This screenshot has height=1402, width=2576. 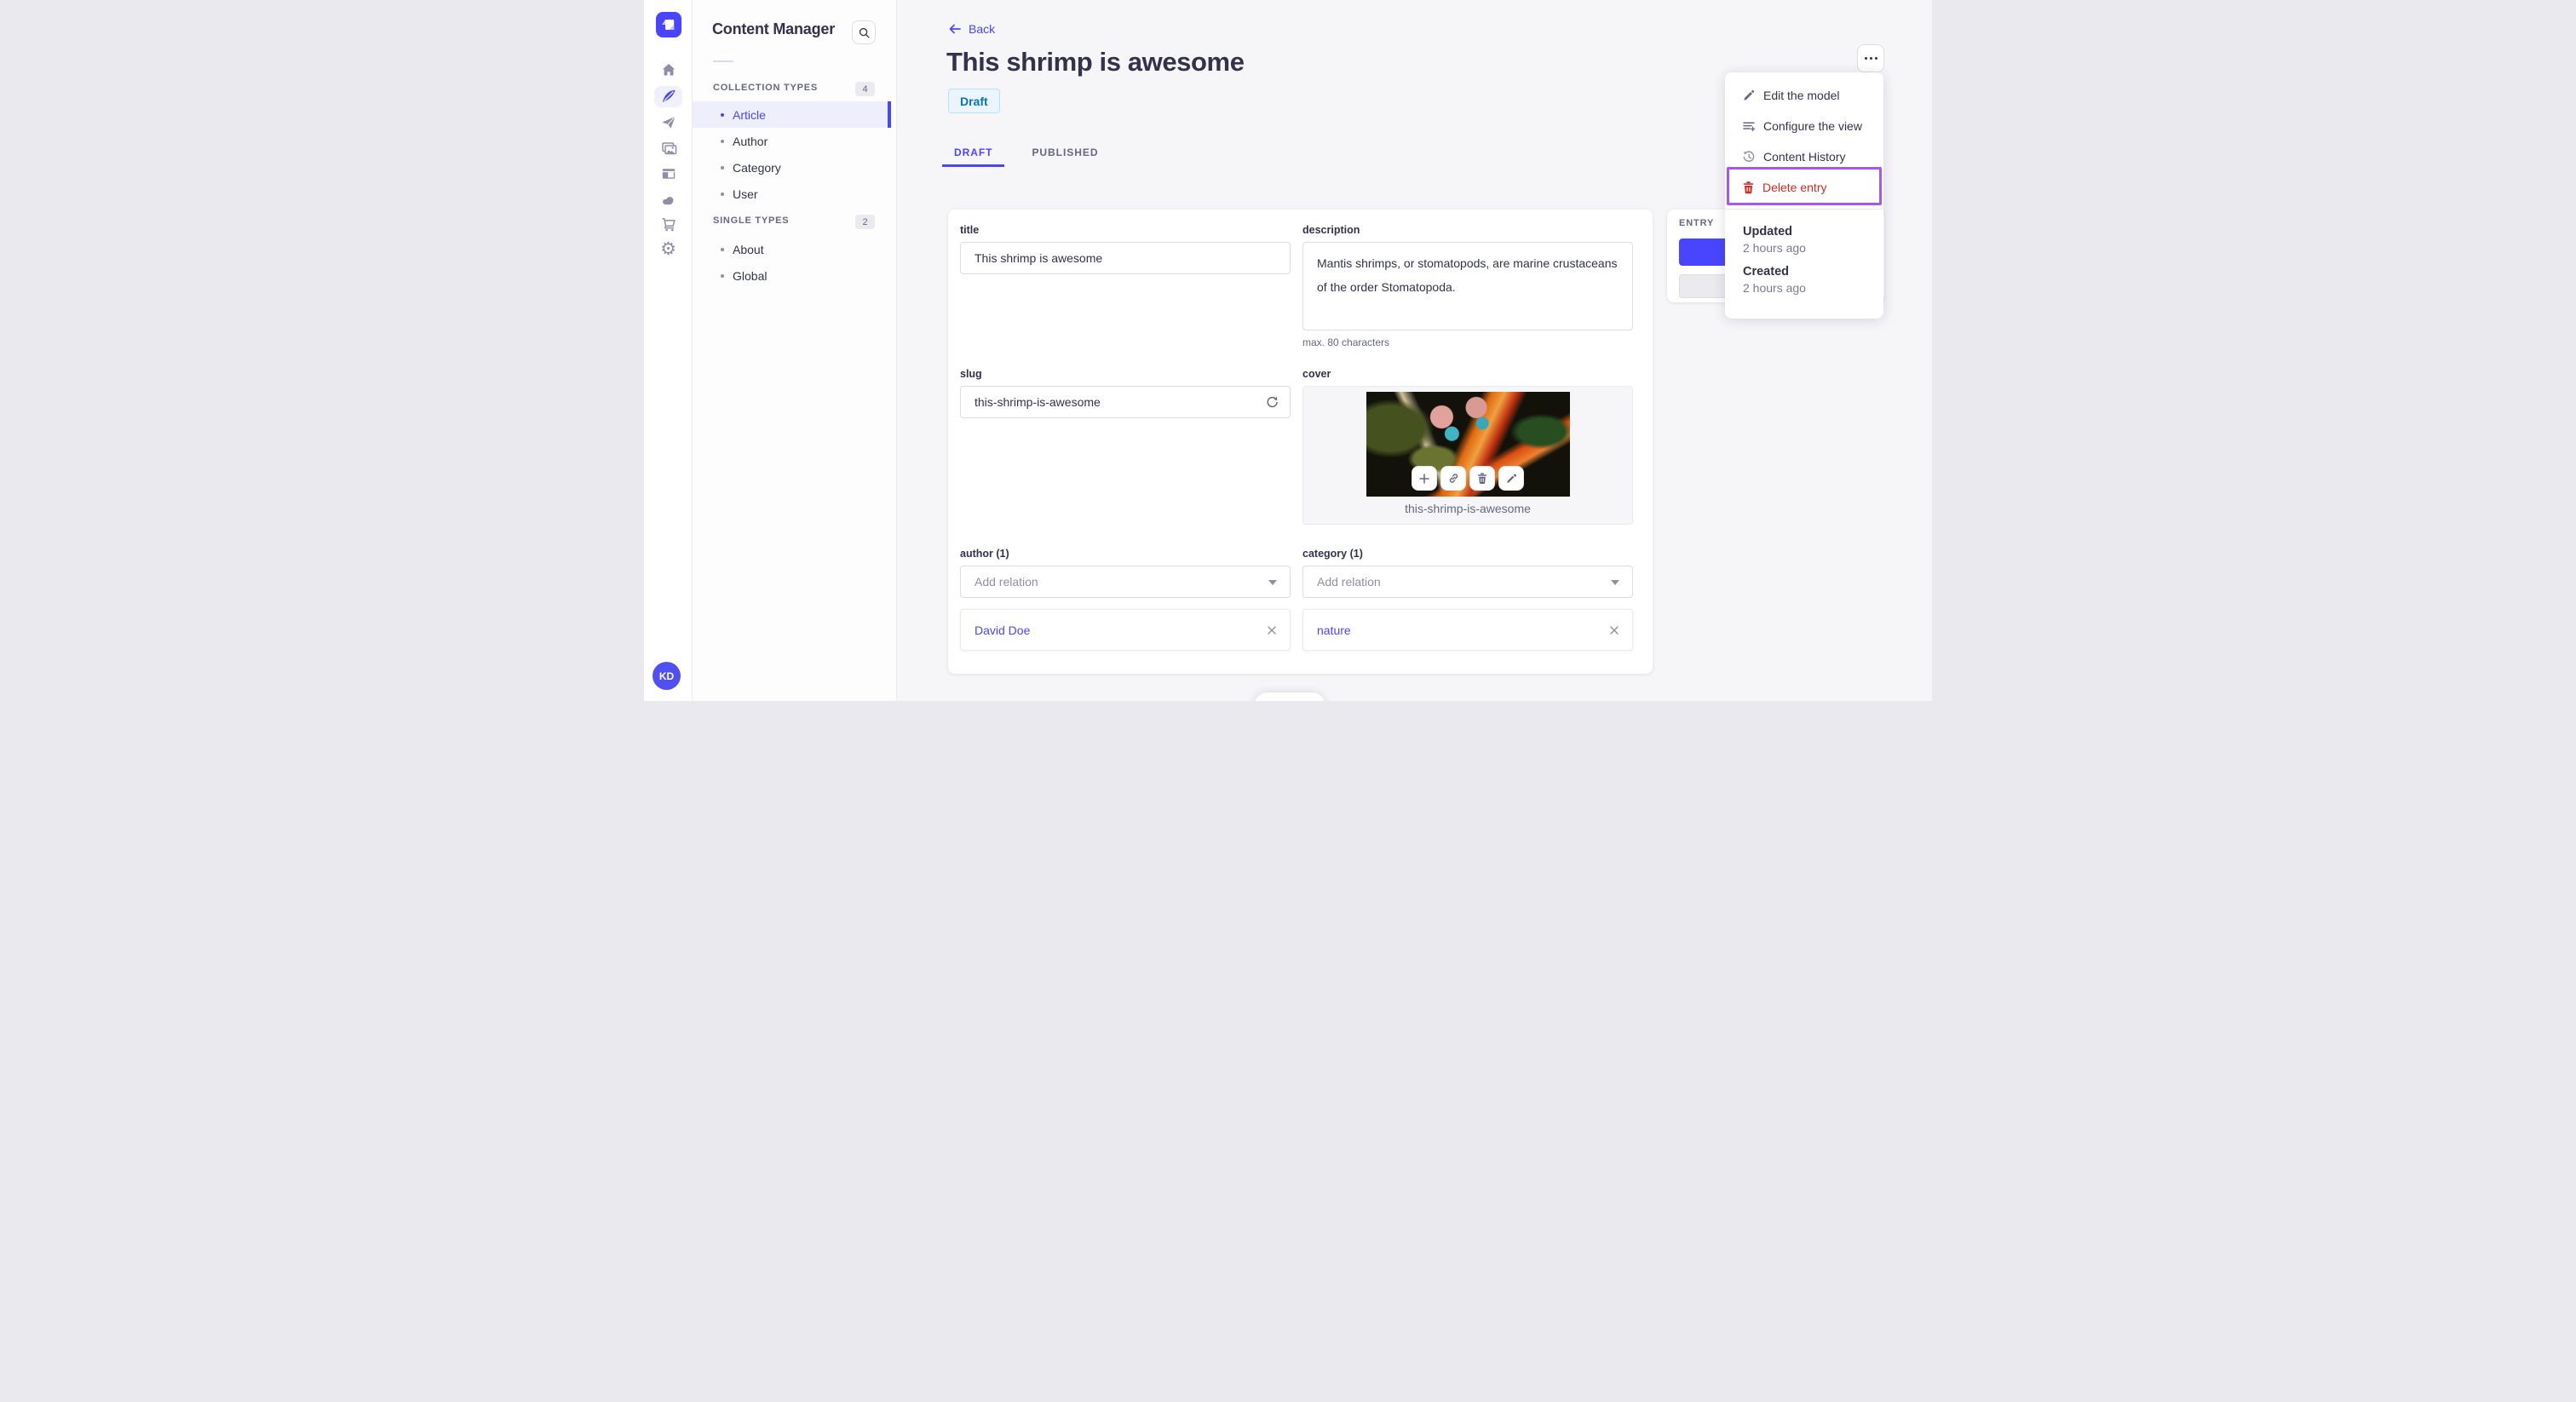 I want to click on link-icon, so click(x=1453, y=478).